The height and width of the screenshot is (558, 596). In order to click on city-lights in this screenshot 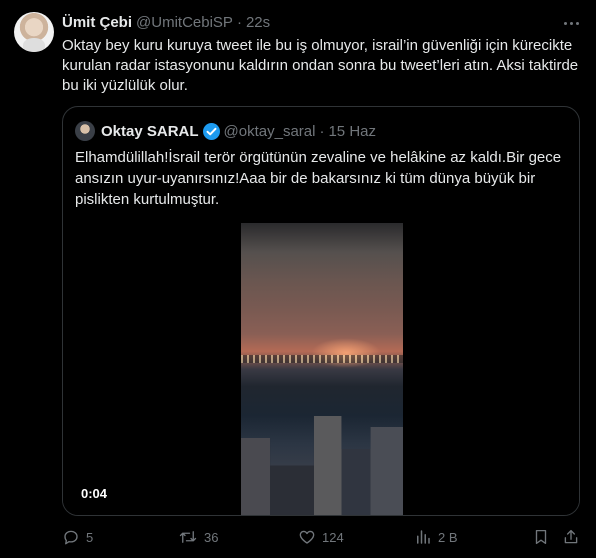, I will do `click(322, 359)`.